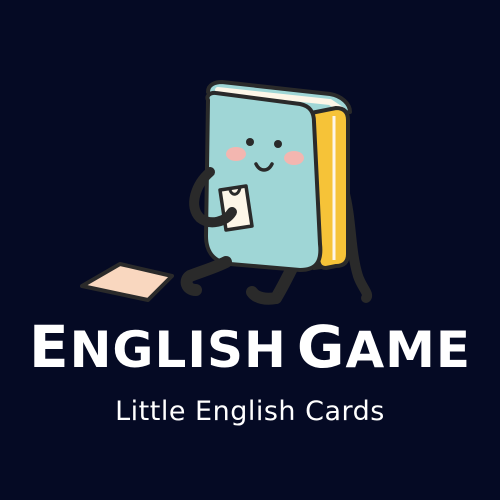 The image size is (500, 500). I want to click on flashcard-icon, so click(127, 282).